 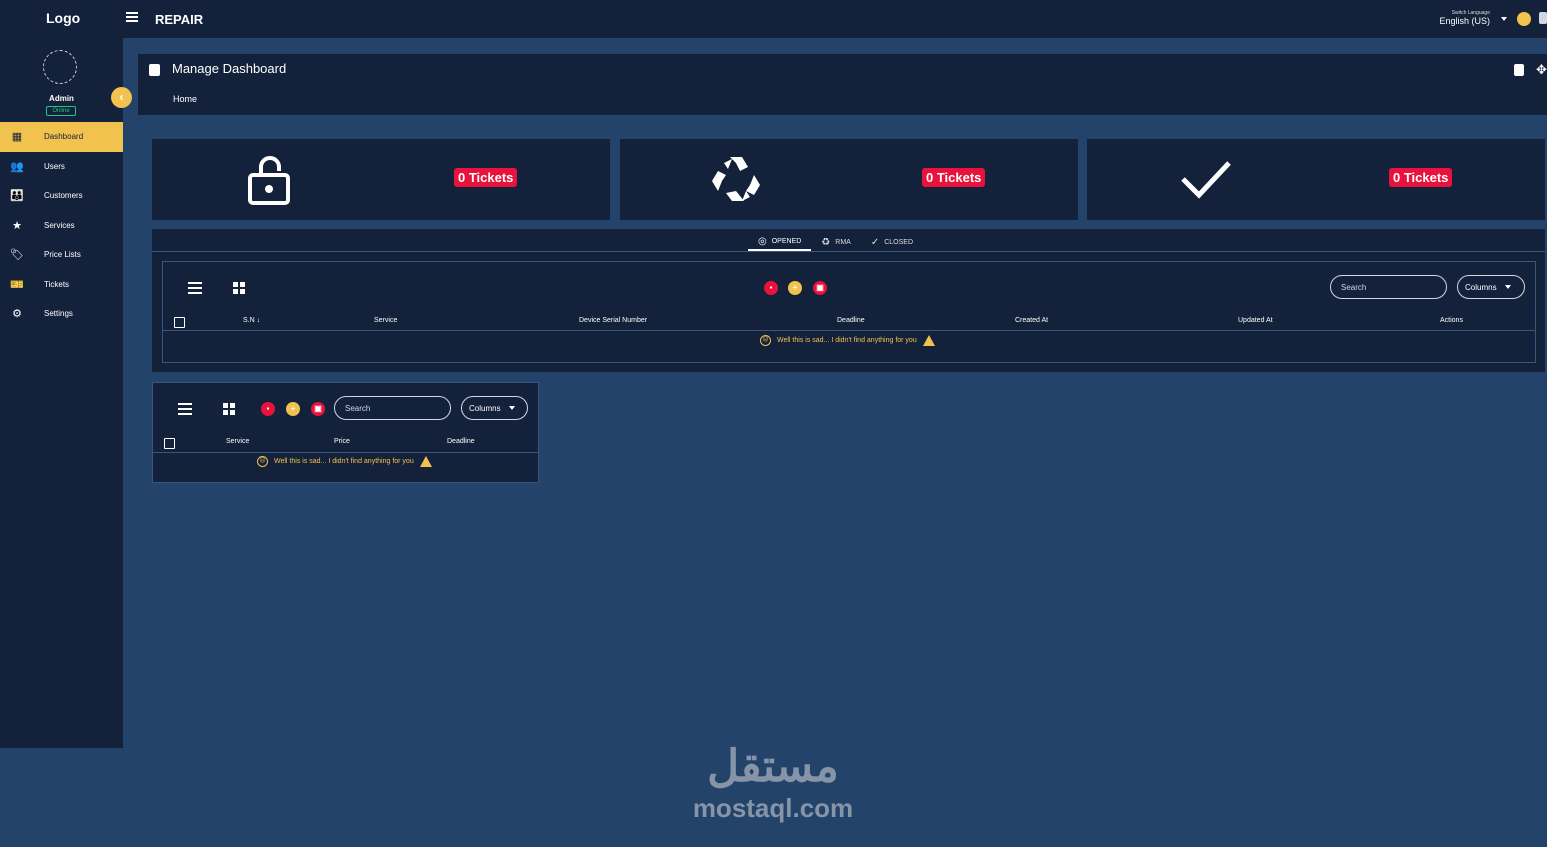 I want to click on stat-card-rma: 0 Tickets, so click(x=849, y=179).